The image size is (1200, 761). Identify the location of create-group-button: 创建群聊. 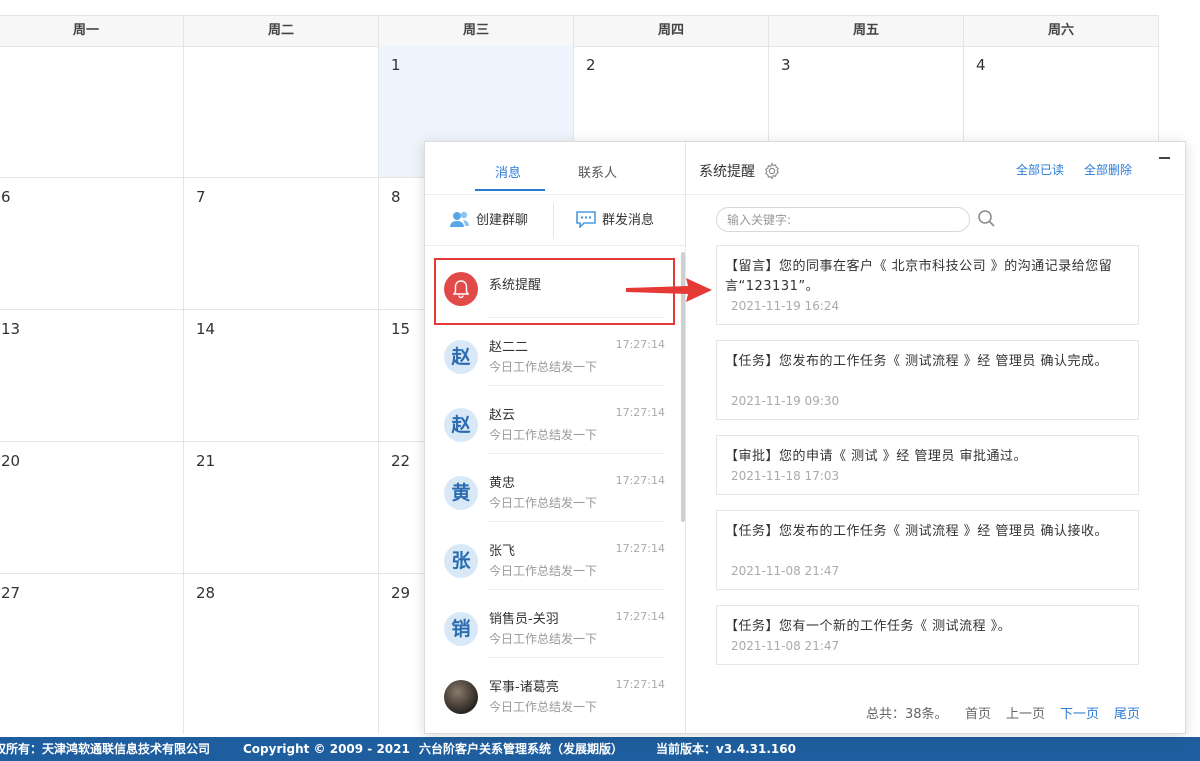
(488, 218).